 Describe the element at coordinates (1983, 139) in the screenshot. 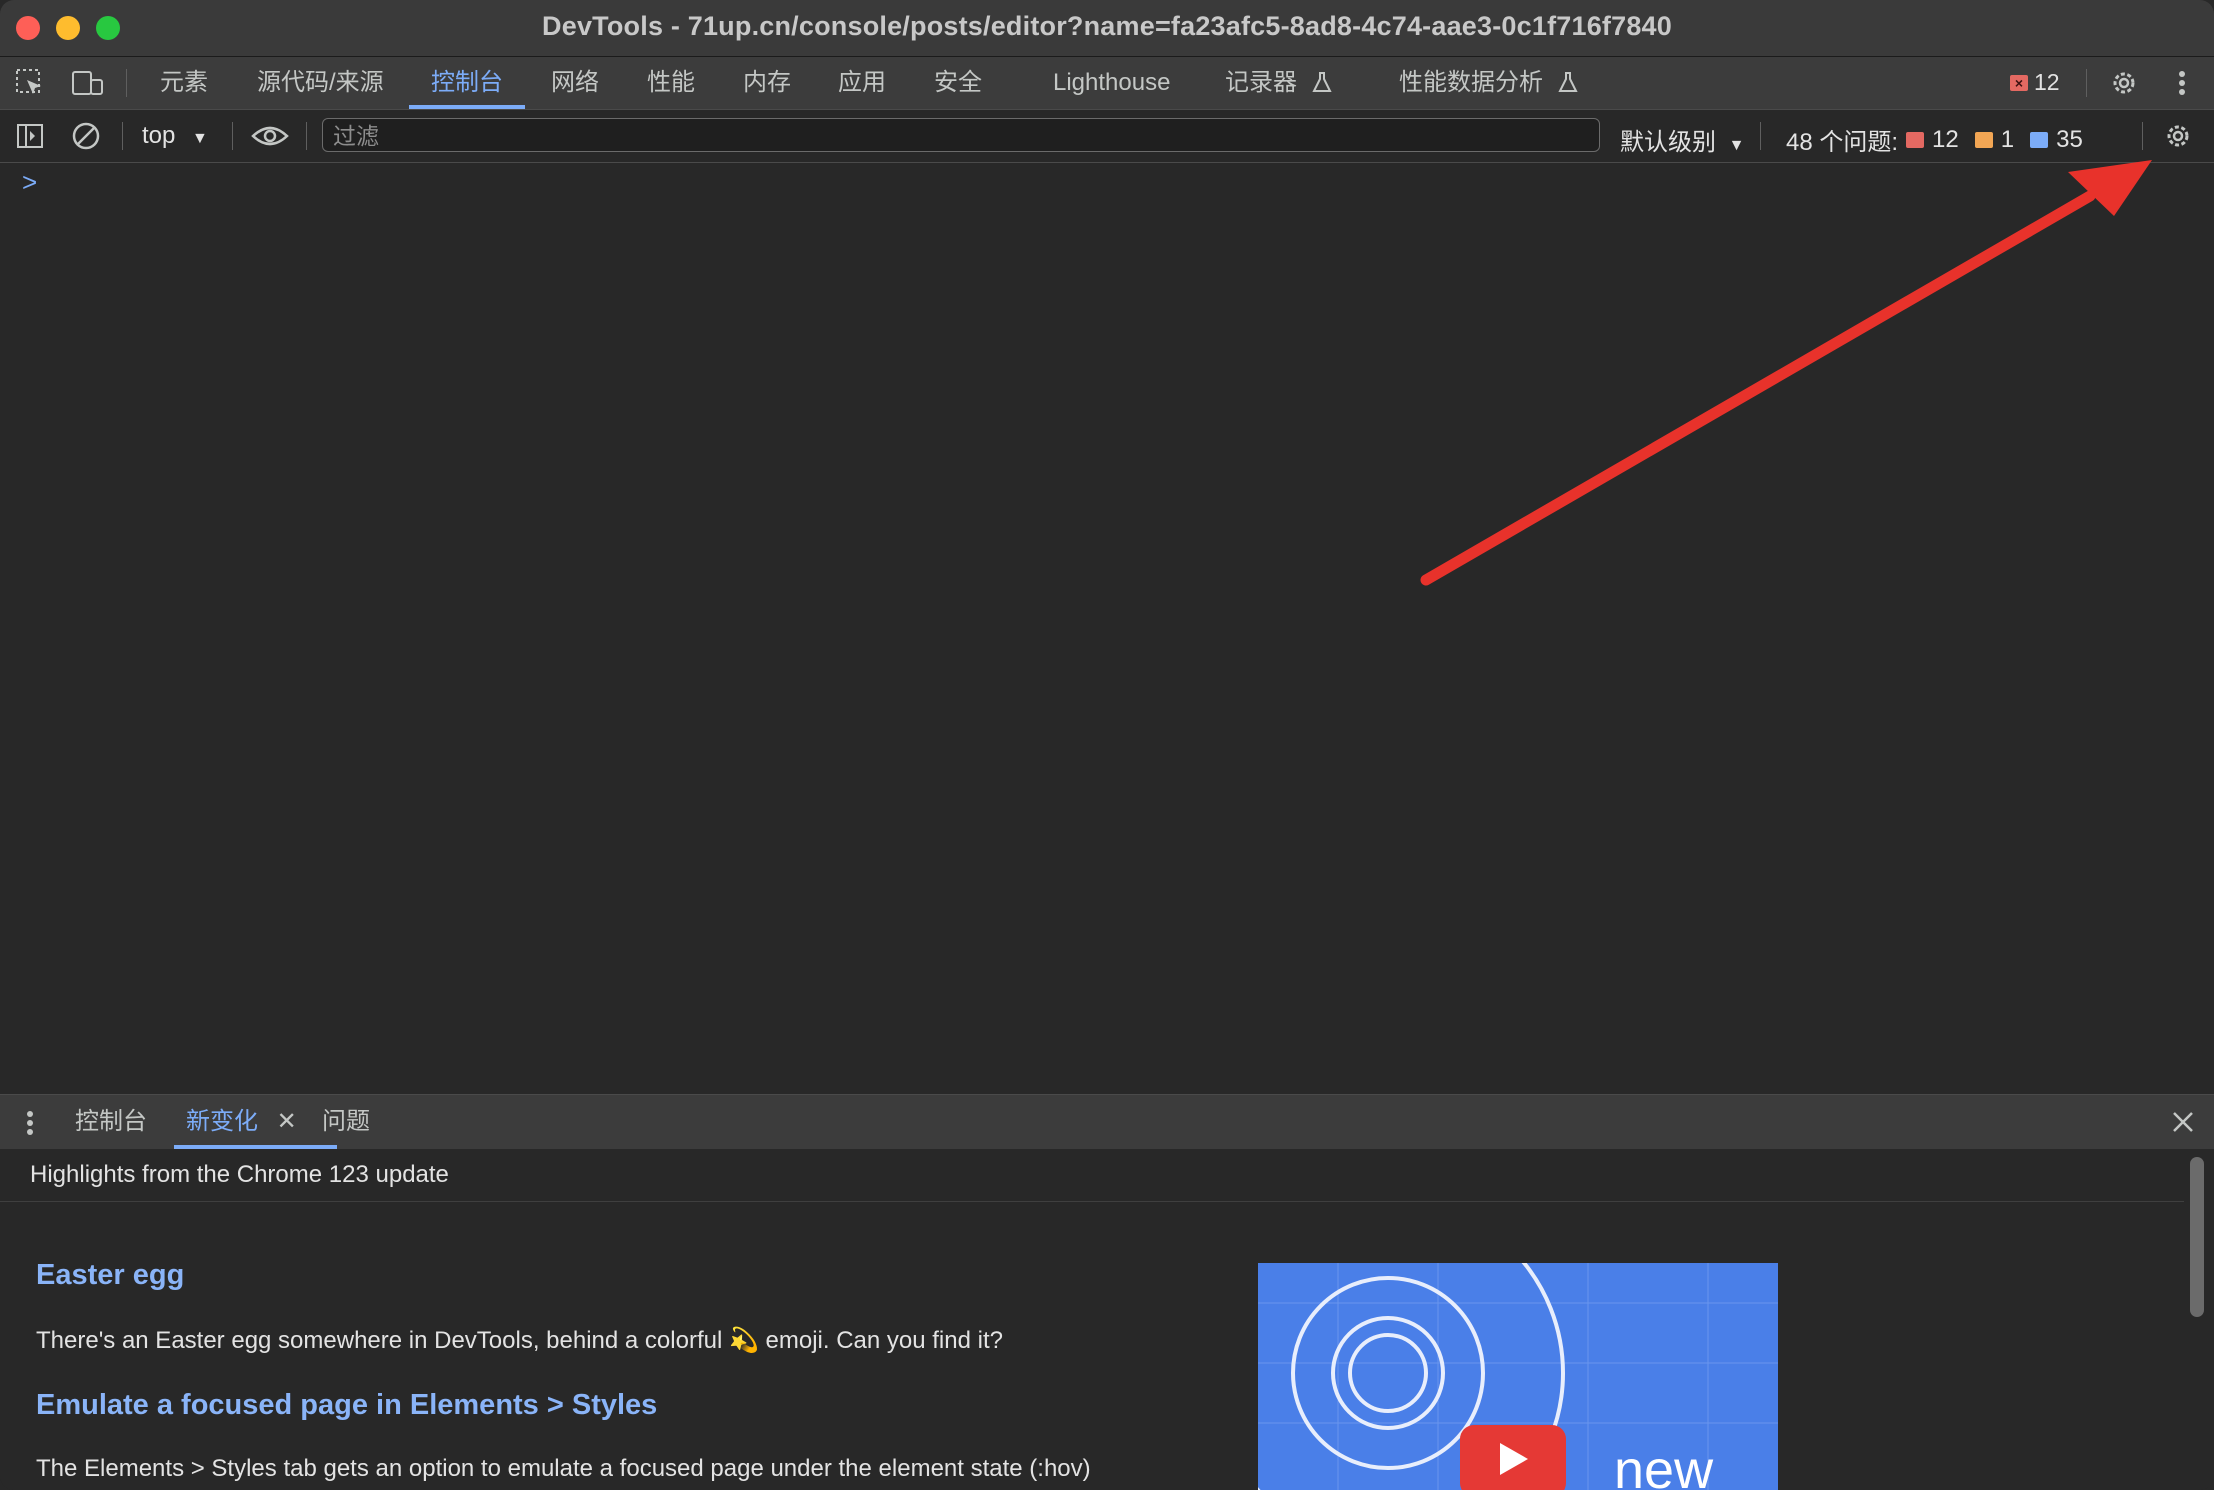

I see `warning-icon` at that location.